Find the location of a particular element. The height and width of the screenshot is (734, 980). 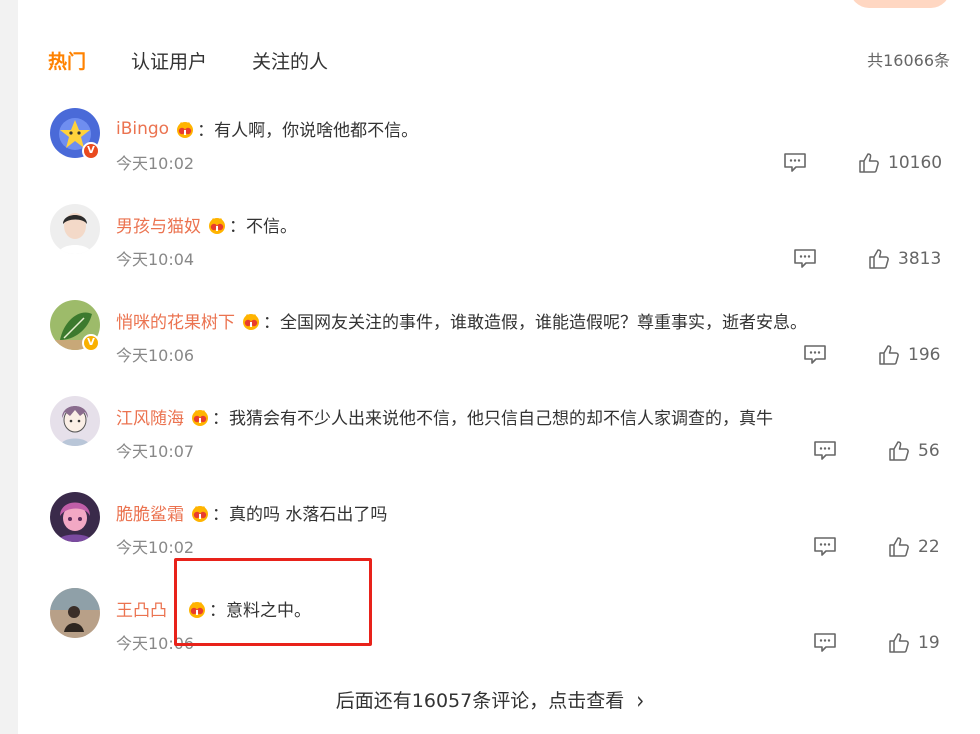

view-more-comments-link: 后面还有16057条评论，点击查看 › is located at coordinates (490, 700).